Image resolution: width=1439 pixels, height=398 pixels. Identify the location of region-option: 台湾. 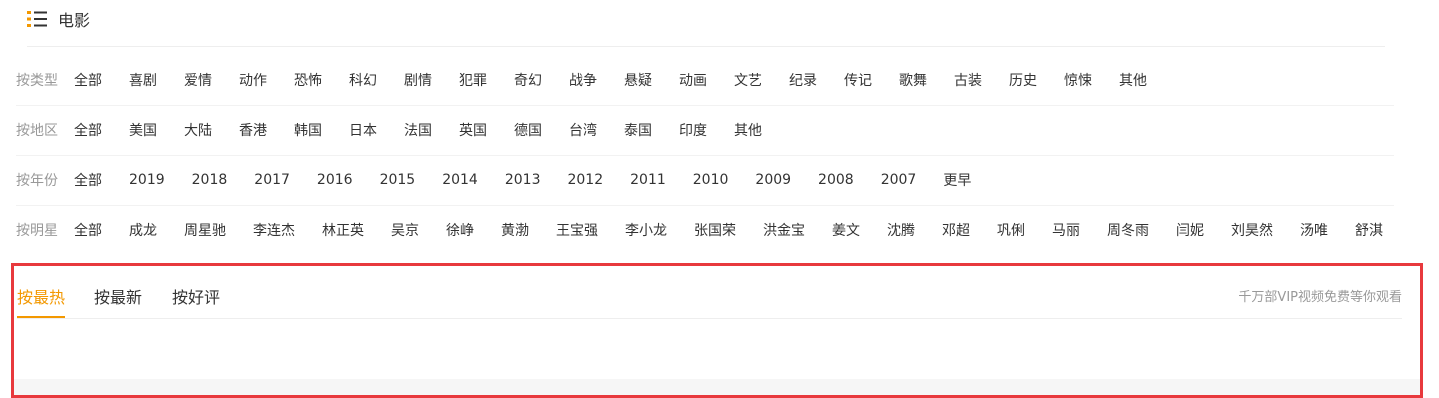
(583, 130).